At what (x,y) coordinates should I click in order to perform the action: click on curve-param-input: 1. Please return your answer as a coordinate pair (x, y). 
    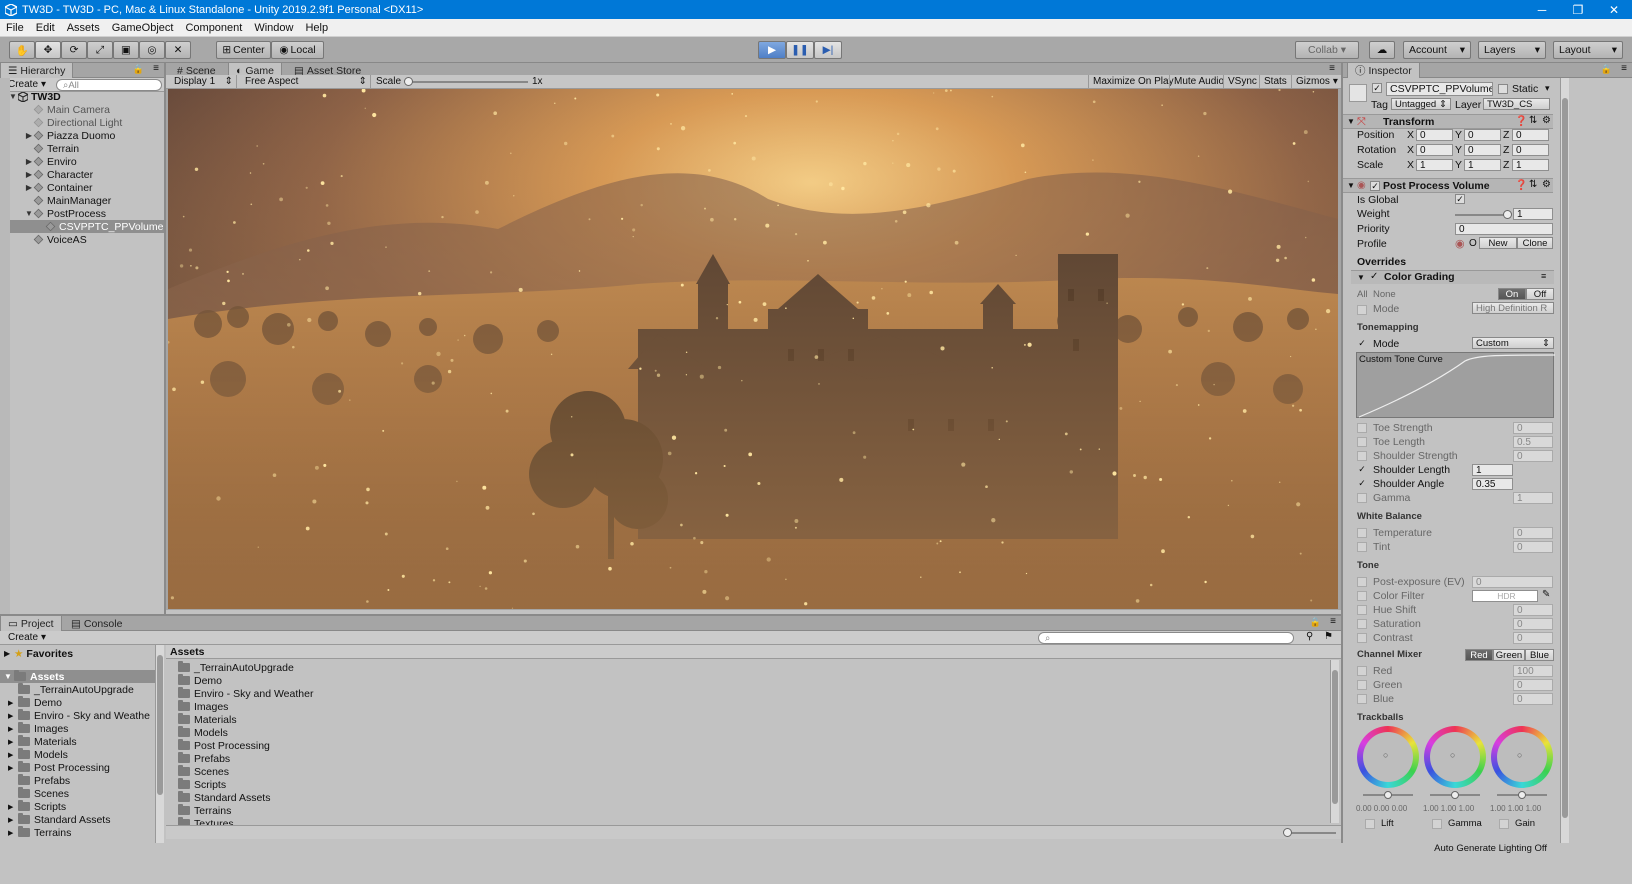
    Looking at the image, I should click on (1533, 498).